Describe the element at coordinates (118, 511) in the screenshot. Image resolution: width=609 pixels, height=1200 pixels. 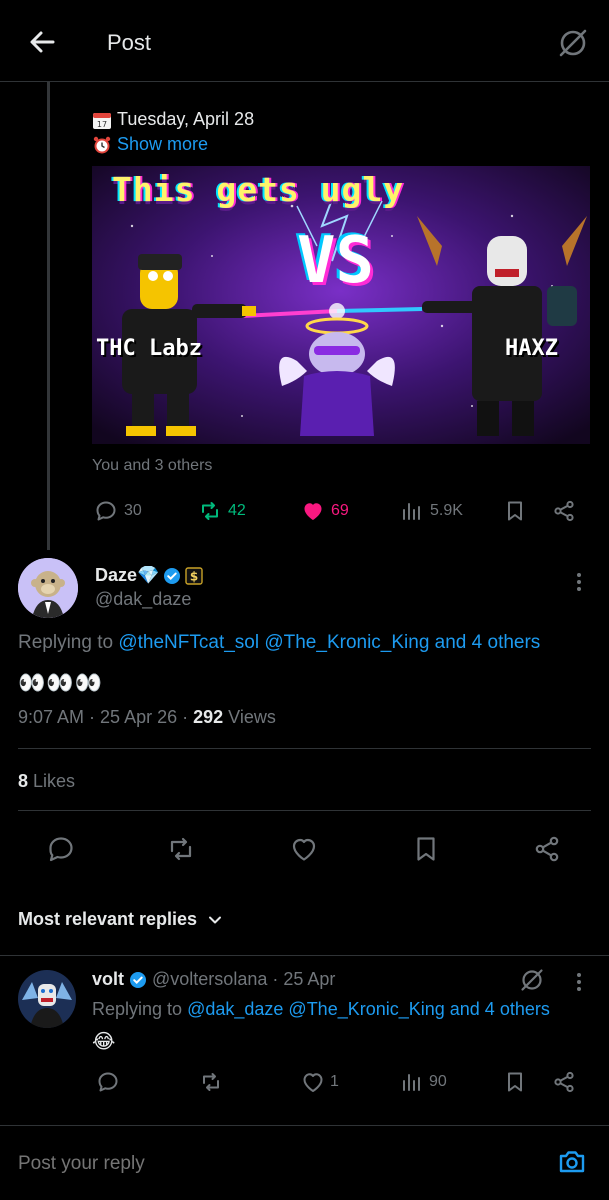
I see `reply-button: 30` at that location.